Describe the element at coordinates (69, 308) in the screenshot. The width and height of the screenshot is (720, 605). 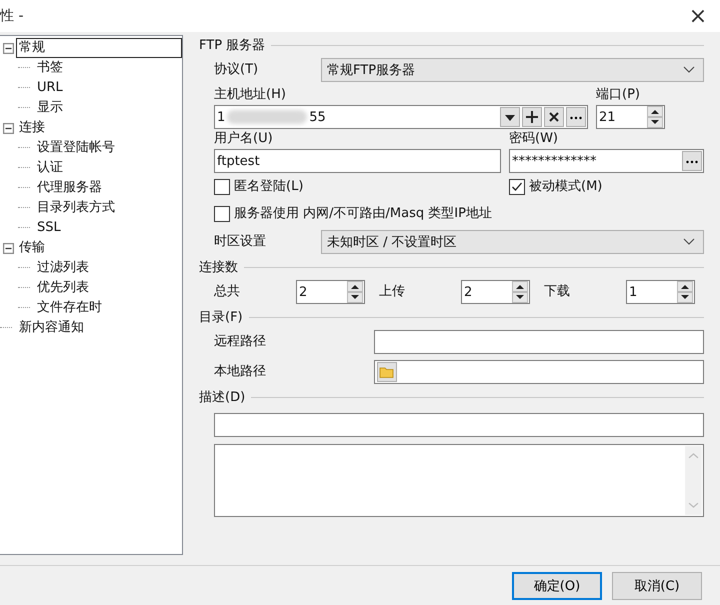
I see `tree-item: 文件存在时` at that location.